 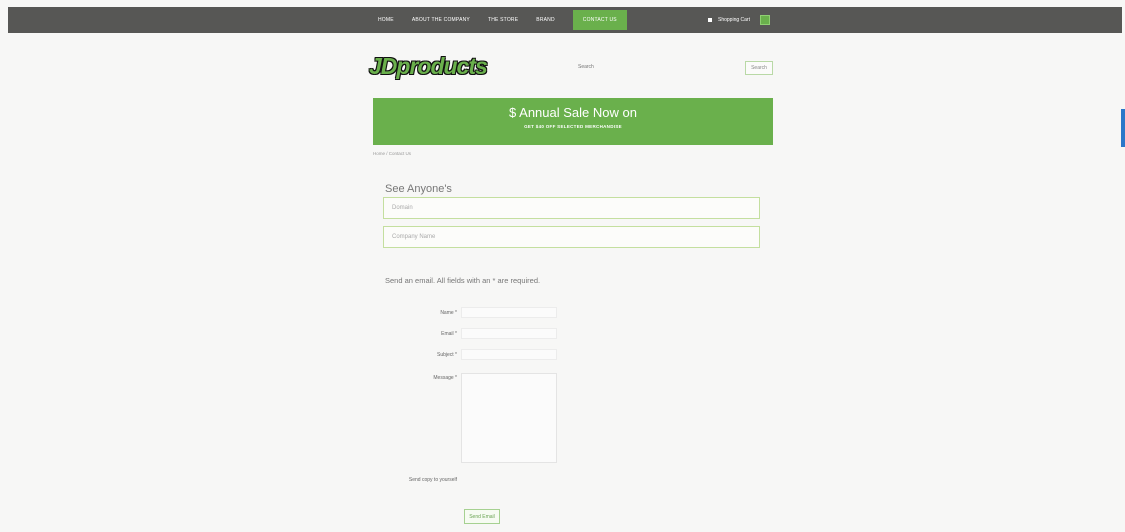 What do you see at coordinates (643, 67) in the screenshot?
I see `search-input` at bounding box center [643, 67].